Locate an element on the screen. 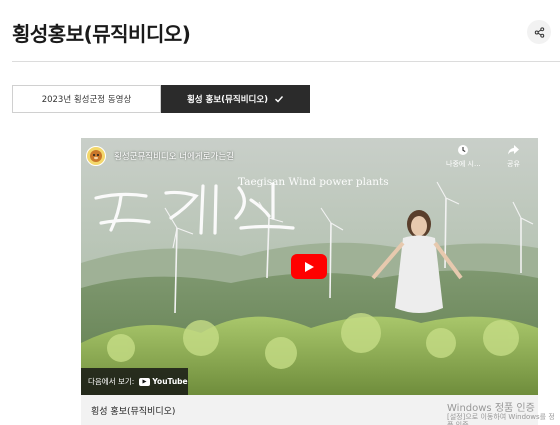  check-icon is located at coordinates (279, 99).